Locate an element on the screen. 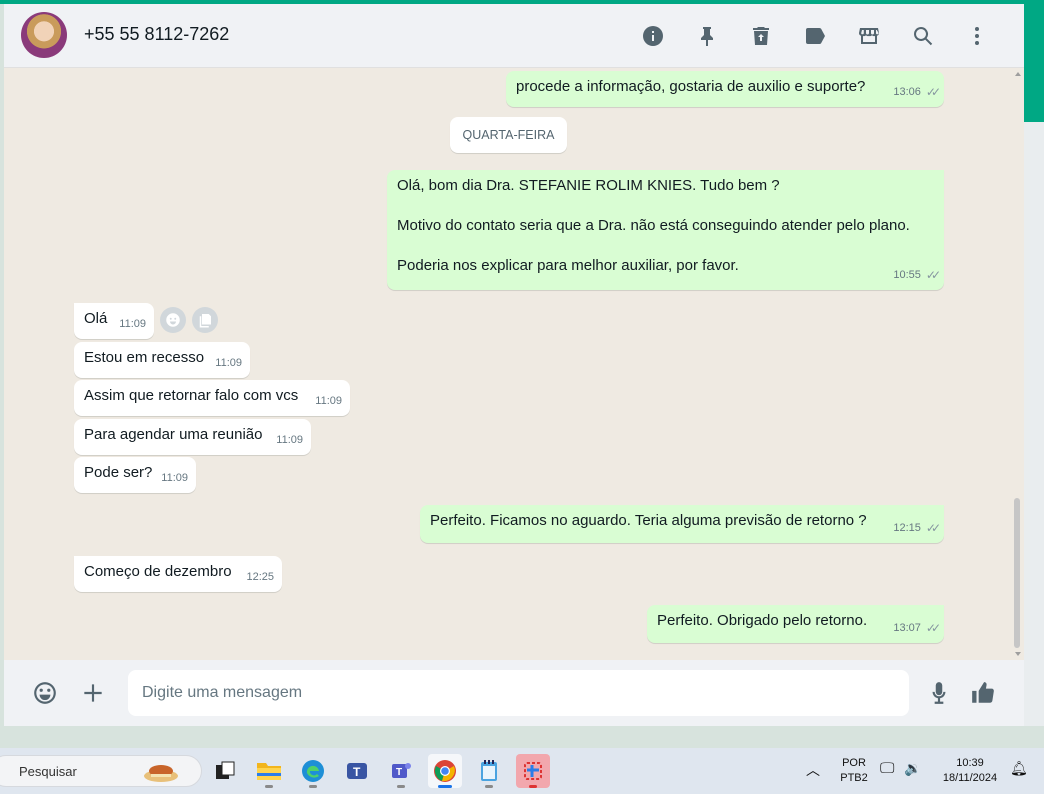 This screenshot has width=1044, height=794. taskbar-app-file-explorer is located at coordinates (269, 771).